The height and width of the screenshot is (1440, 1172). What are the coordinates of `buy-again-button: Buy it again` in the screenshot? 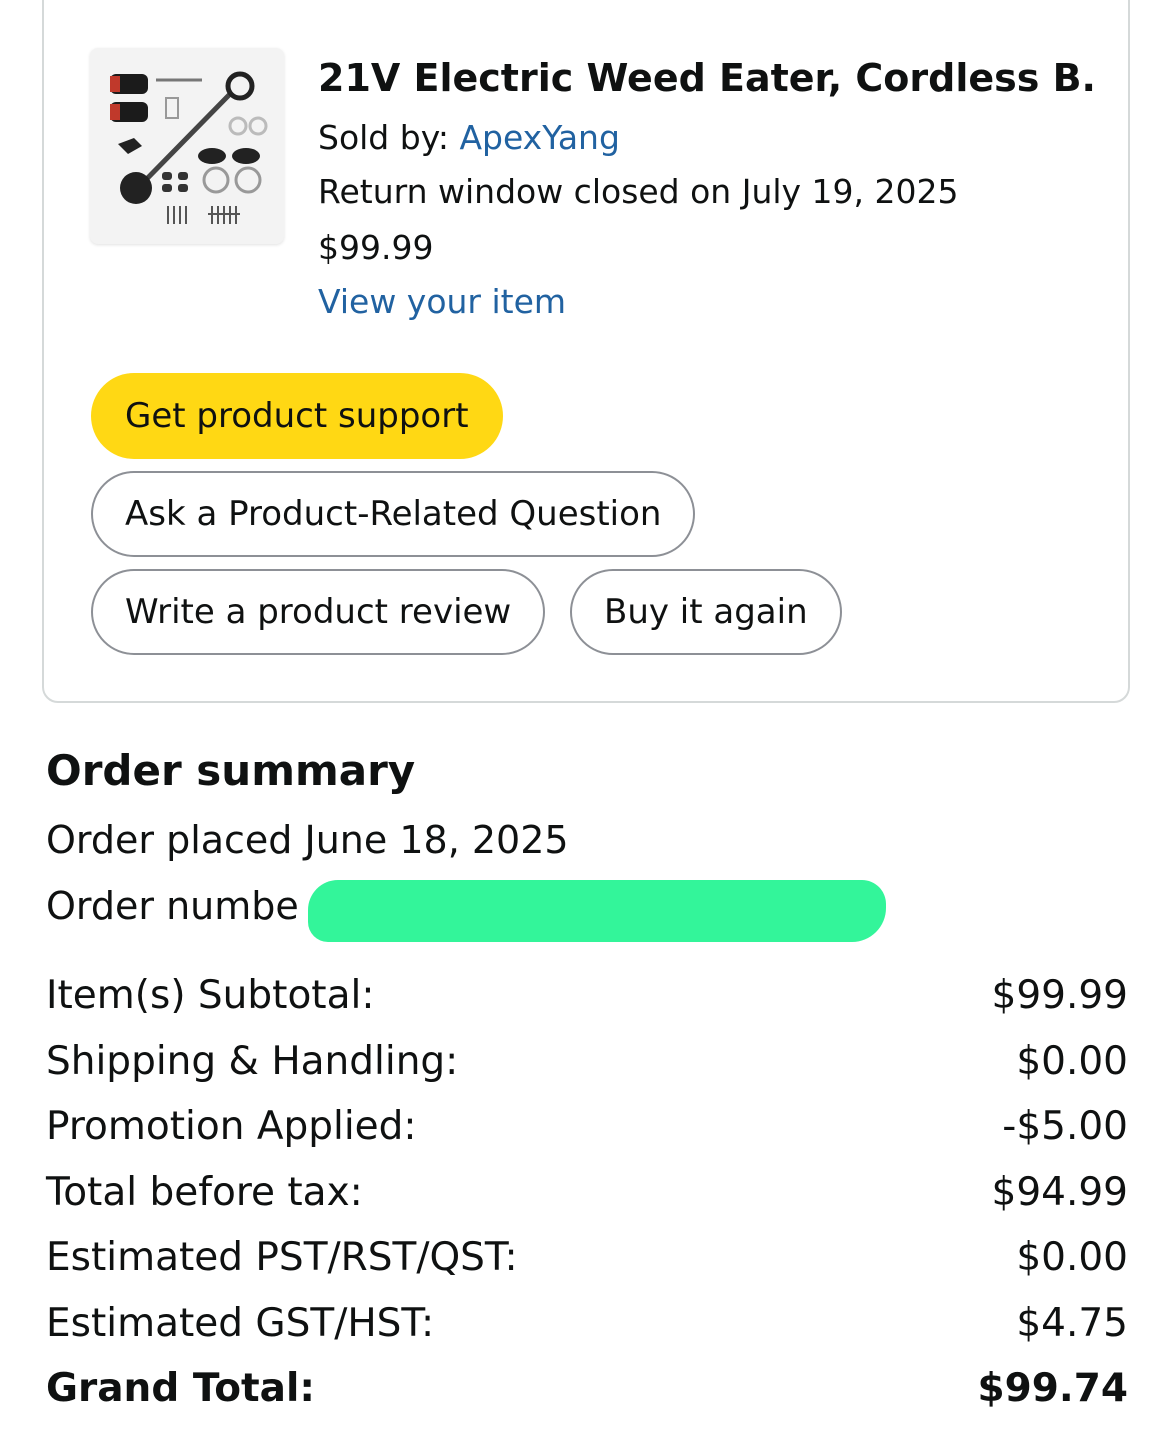 It's located at (706, 612).